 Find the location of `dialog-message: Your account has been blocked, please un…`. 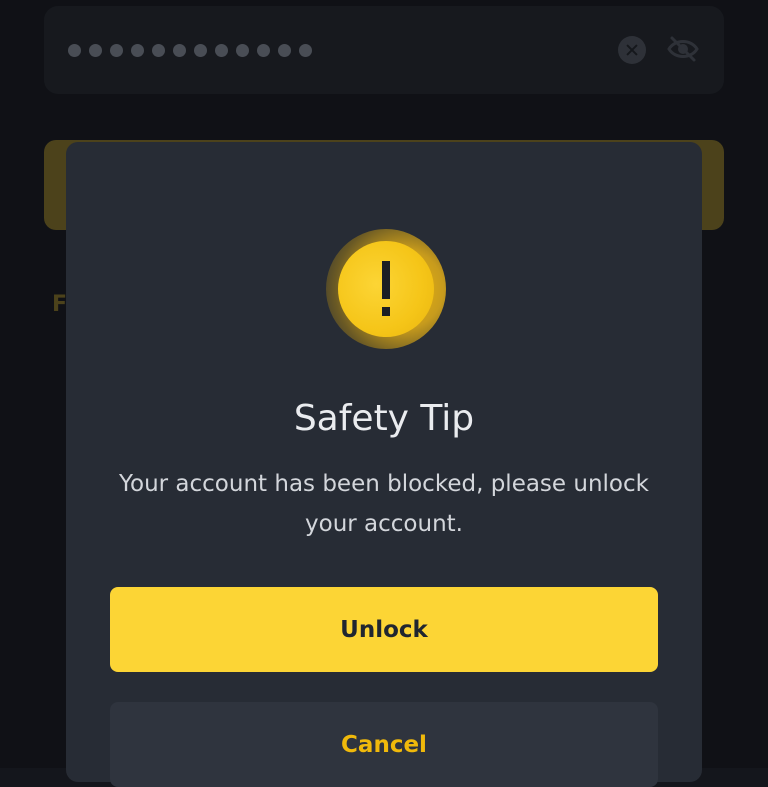

dialog-message: Your account has been blocked, please un… is located at coordinates (384, 504).